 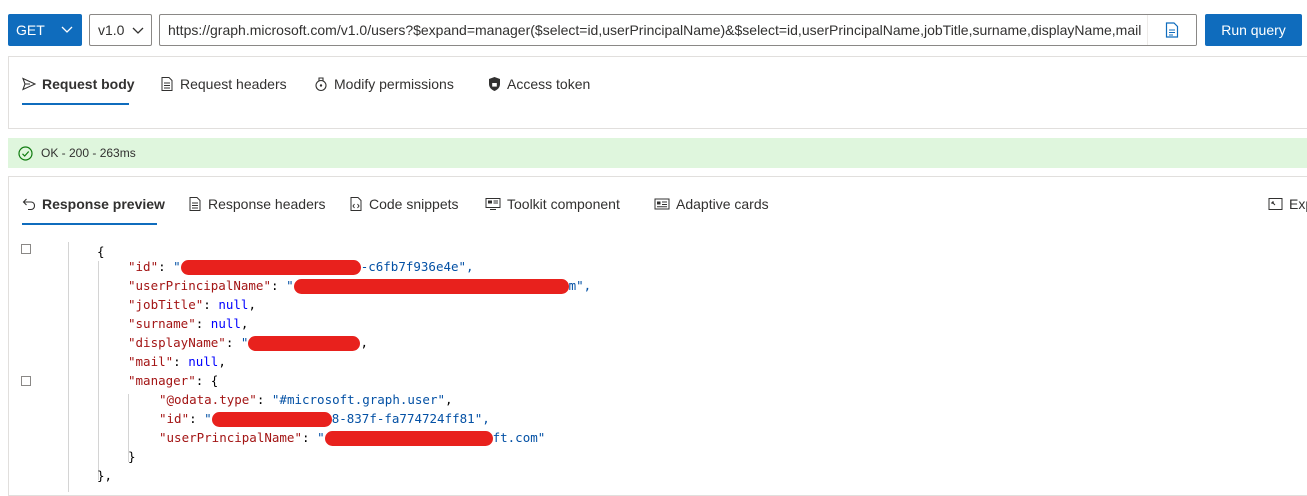 I want to click on tab-response-headers: Response headers, so click(x=257, y=204).